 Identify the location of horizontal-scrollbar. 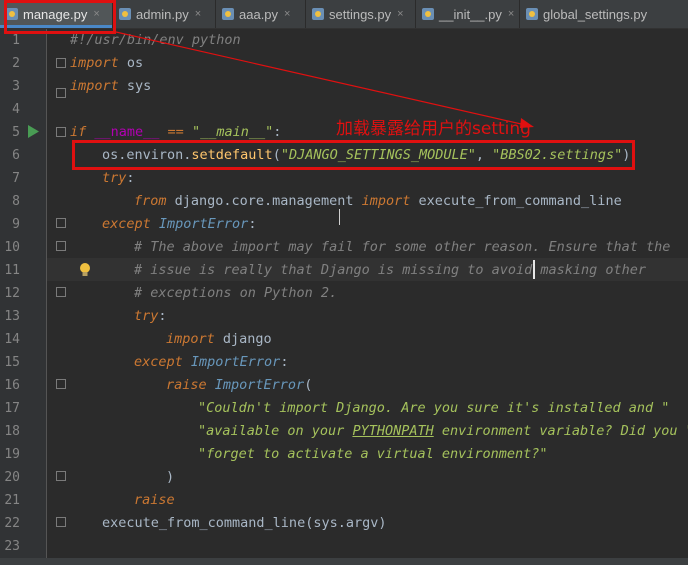
(344, 561).